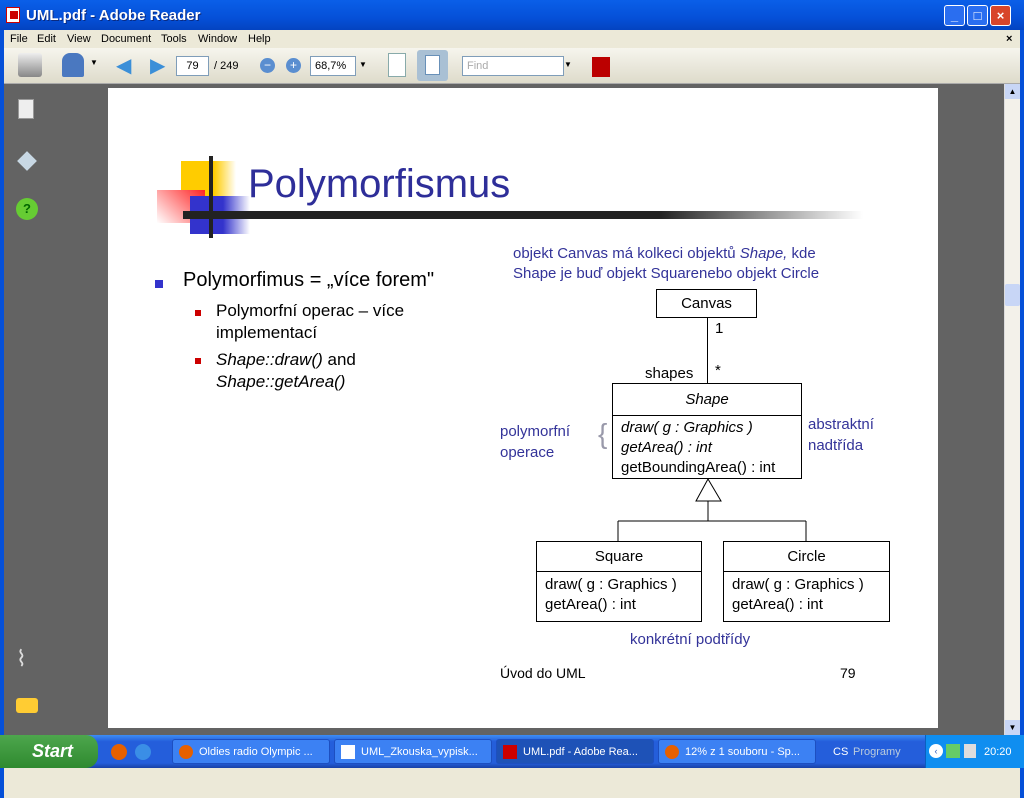  Describe the element at coordinates (936, 751) in the screenshot. I see `tray-expand-icon: ‹` at that location.